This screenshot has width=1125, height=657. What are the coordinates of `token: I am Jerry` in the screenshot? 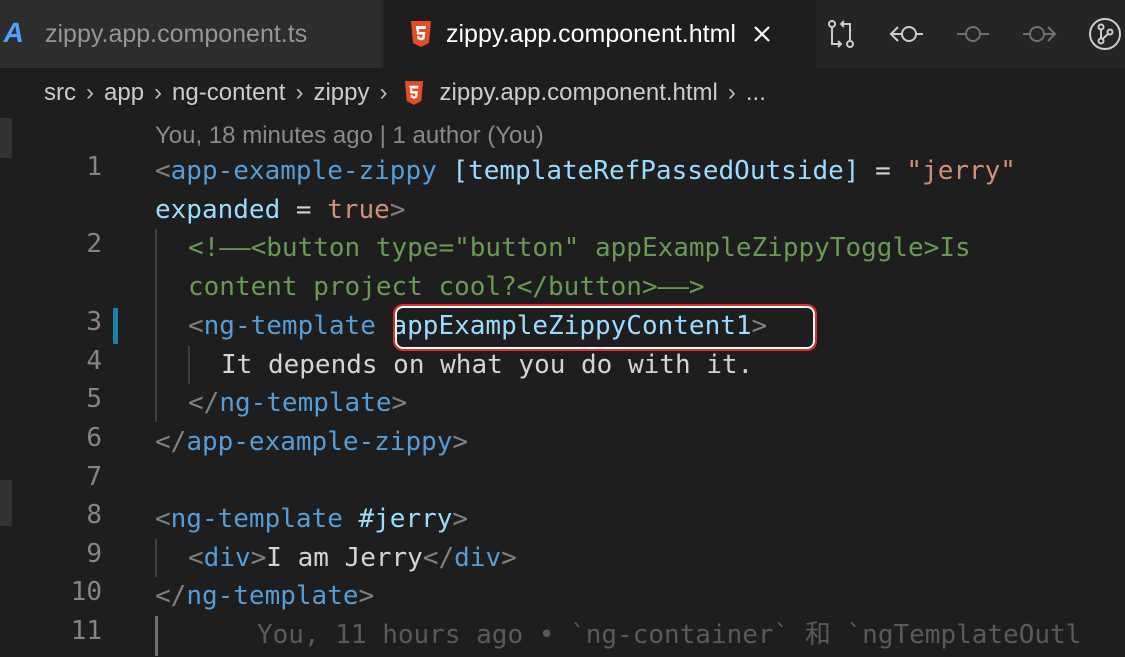 It's located at (344, 558).